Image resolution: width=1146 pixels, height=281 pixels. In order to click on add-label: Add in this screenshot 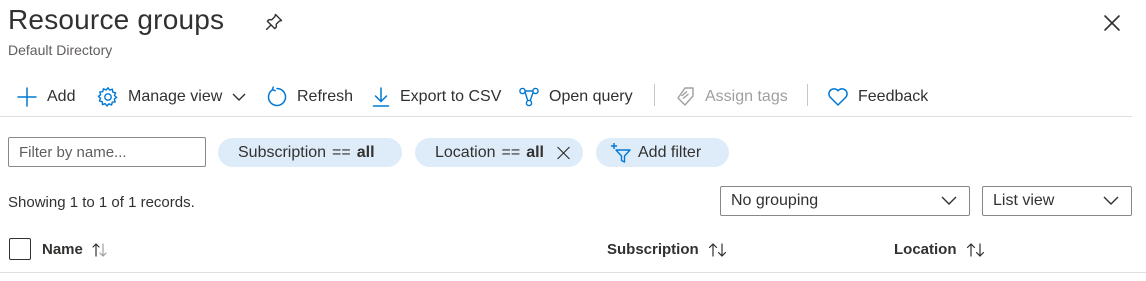, I will do `click(61, 96)`.